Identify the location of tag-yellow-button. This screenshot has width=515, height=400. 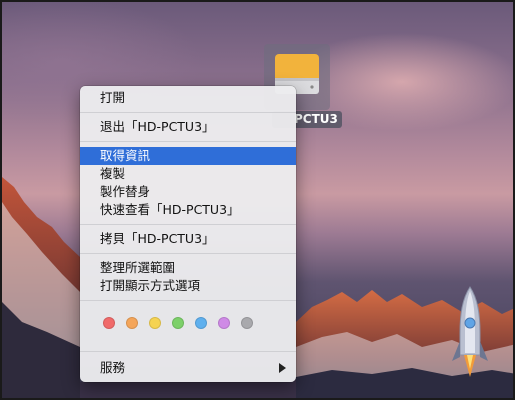
(155, 323).